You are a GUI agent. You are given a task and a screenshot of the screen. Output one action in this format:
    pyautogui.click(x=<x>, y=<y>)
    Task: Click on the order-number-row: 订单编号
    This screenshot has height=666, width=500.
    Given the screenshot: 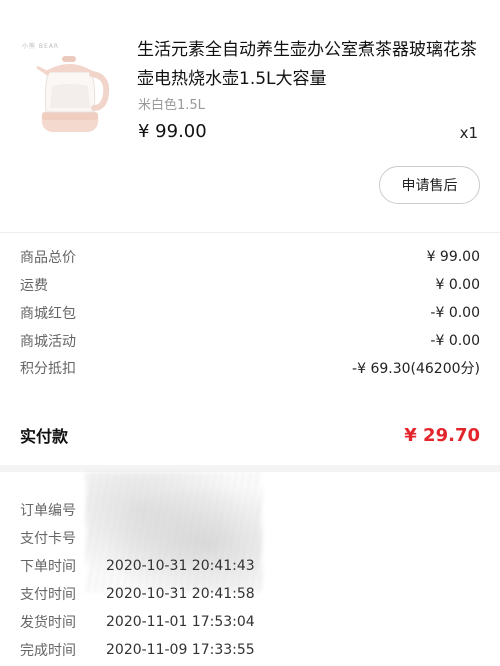 What is the action you would take?
    pyautogui.click(x=63, y=510)
    